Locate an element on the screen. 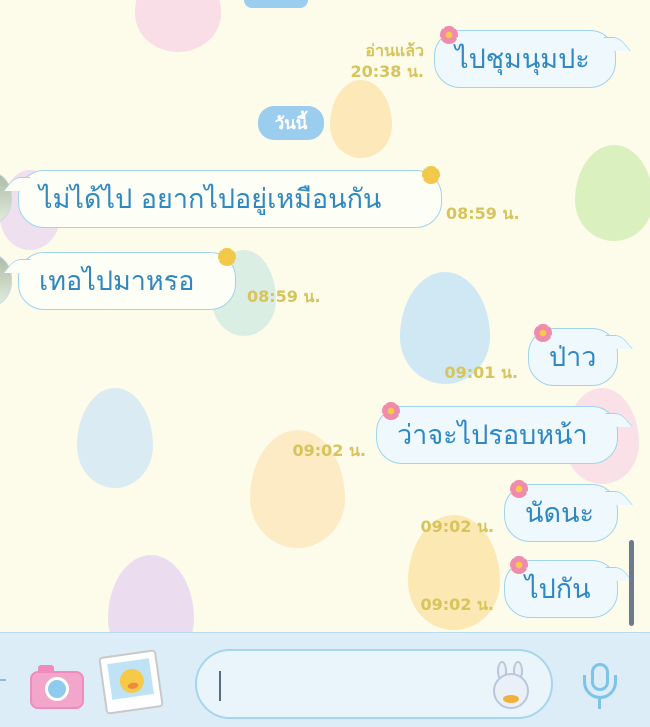 The height and width of the screenshot is (727, 650). message-text: ไม่ได้ไป อยากไปอยู่เหมือนกัน is located at coordinates (210, 199).